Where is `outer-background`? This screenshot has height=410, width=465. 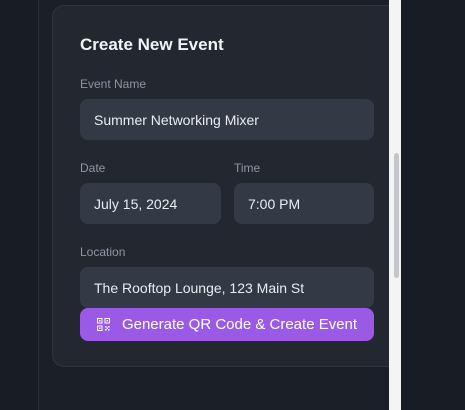
outer-background is located at coordinates (433, 205).